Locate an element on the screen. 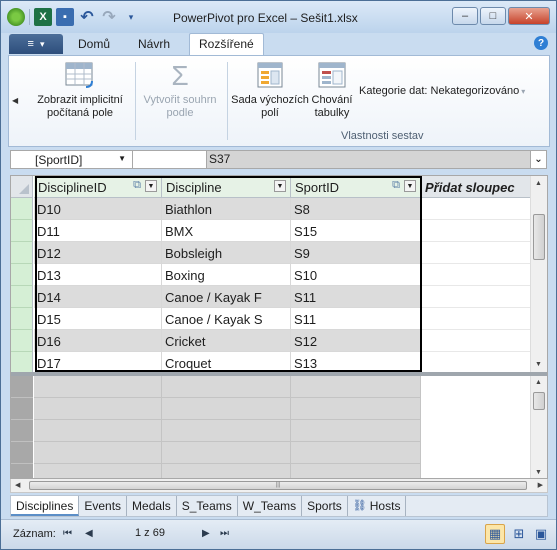 The width and height of the screenshot is (557, 550). customize-icon: ▾ is located at coordinates (131, 17).